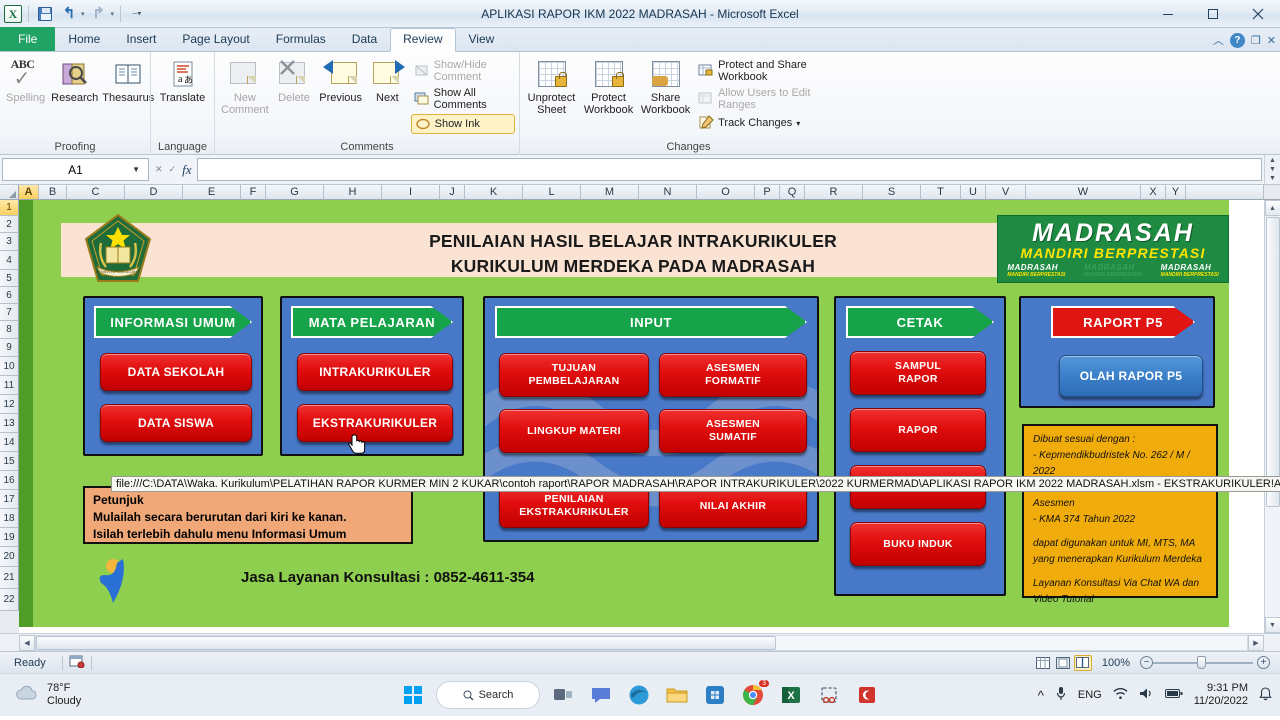 The image size is (1280, 720). I want to click on page-layout-view-button, so click(1063, 663).